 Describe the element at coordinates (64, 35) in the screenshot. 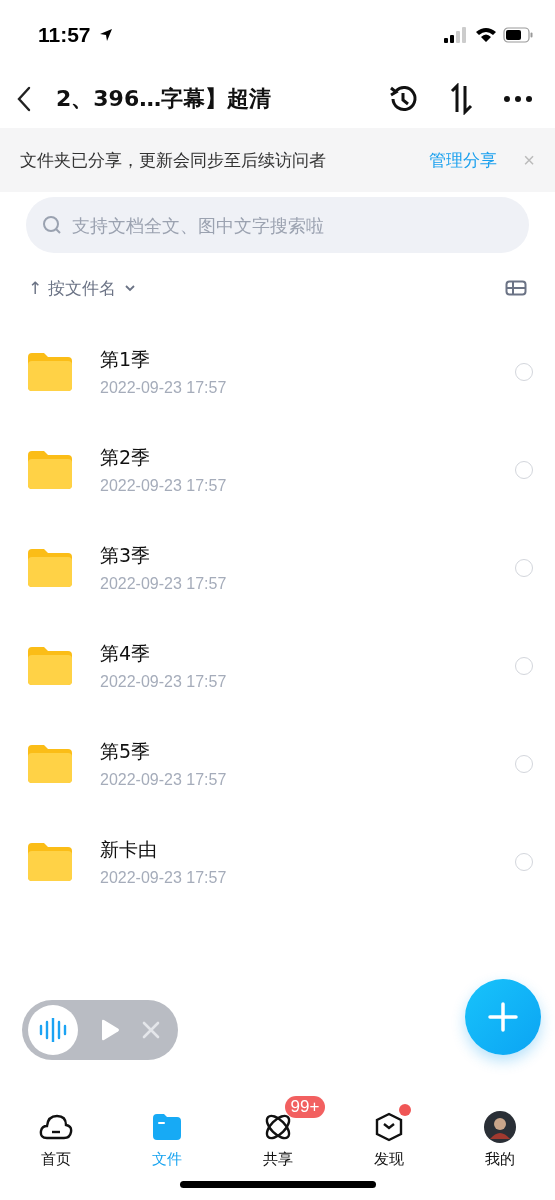

I see `status-time: 11:57` at that location.